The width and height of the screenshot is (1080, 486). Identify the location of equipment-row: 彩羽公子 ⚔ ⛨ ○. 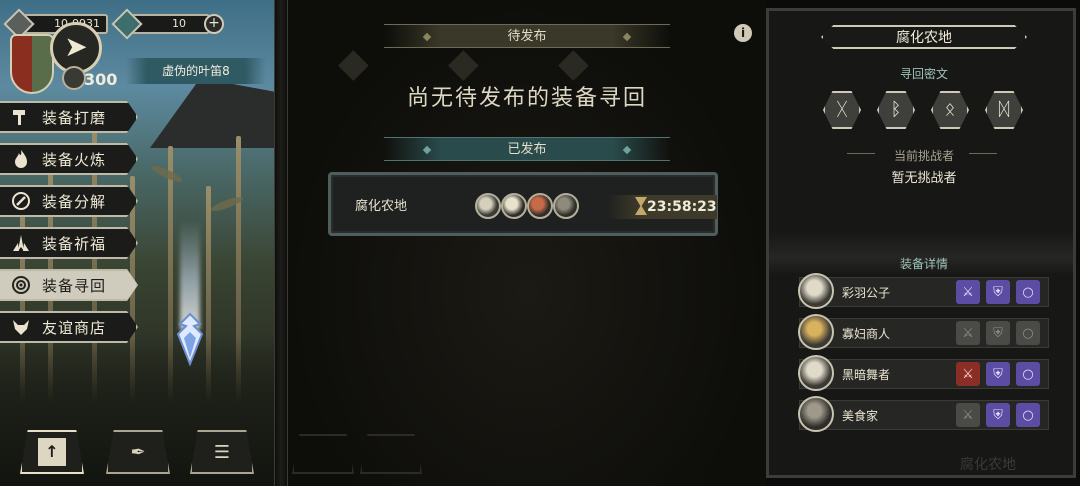
(923, 291).